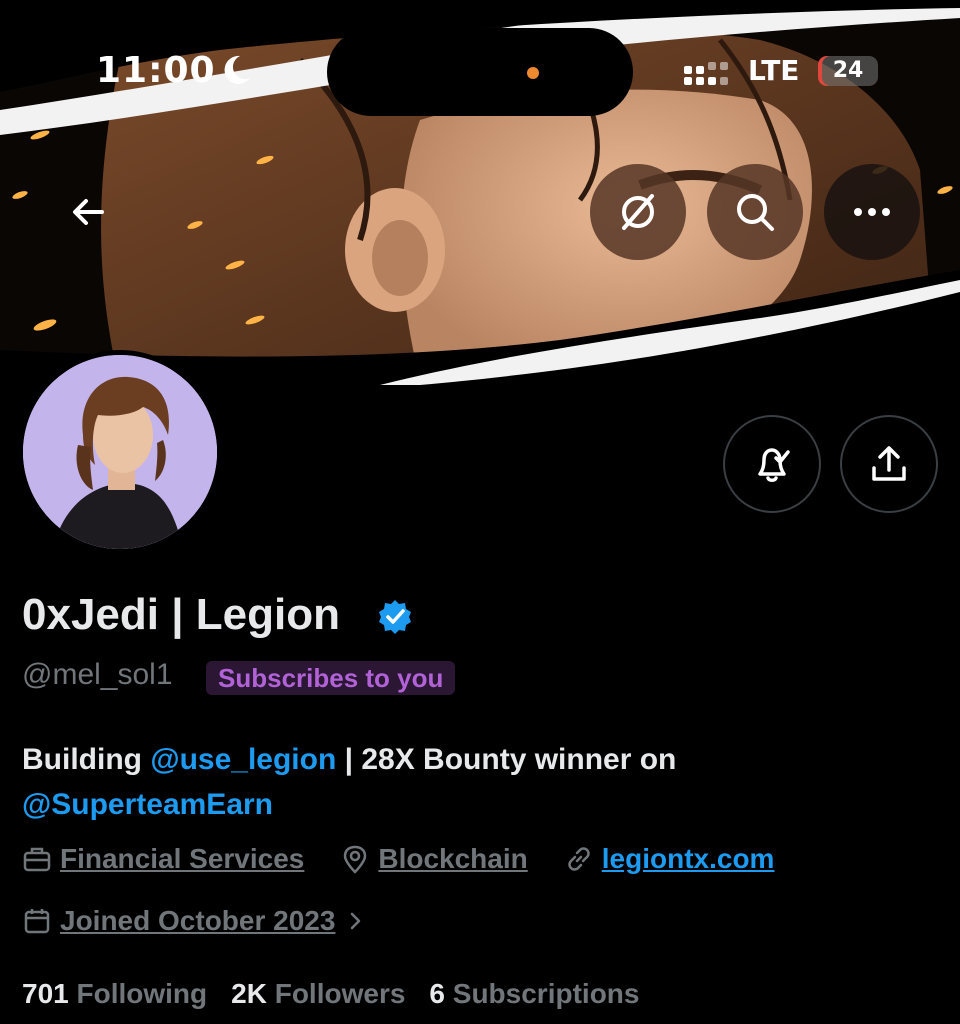  I want to click on following-stat: 701 Following, so click(114, 994).